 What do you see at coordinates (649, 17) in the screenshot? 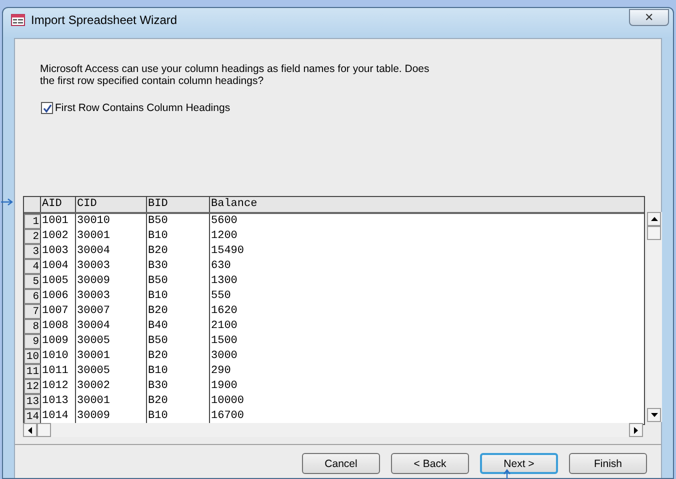
I see `close-button: ✕` at bounding box center [649, 17].